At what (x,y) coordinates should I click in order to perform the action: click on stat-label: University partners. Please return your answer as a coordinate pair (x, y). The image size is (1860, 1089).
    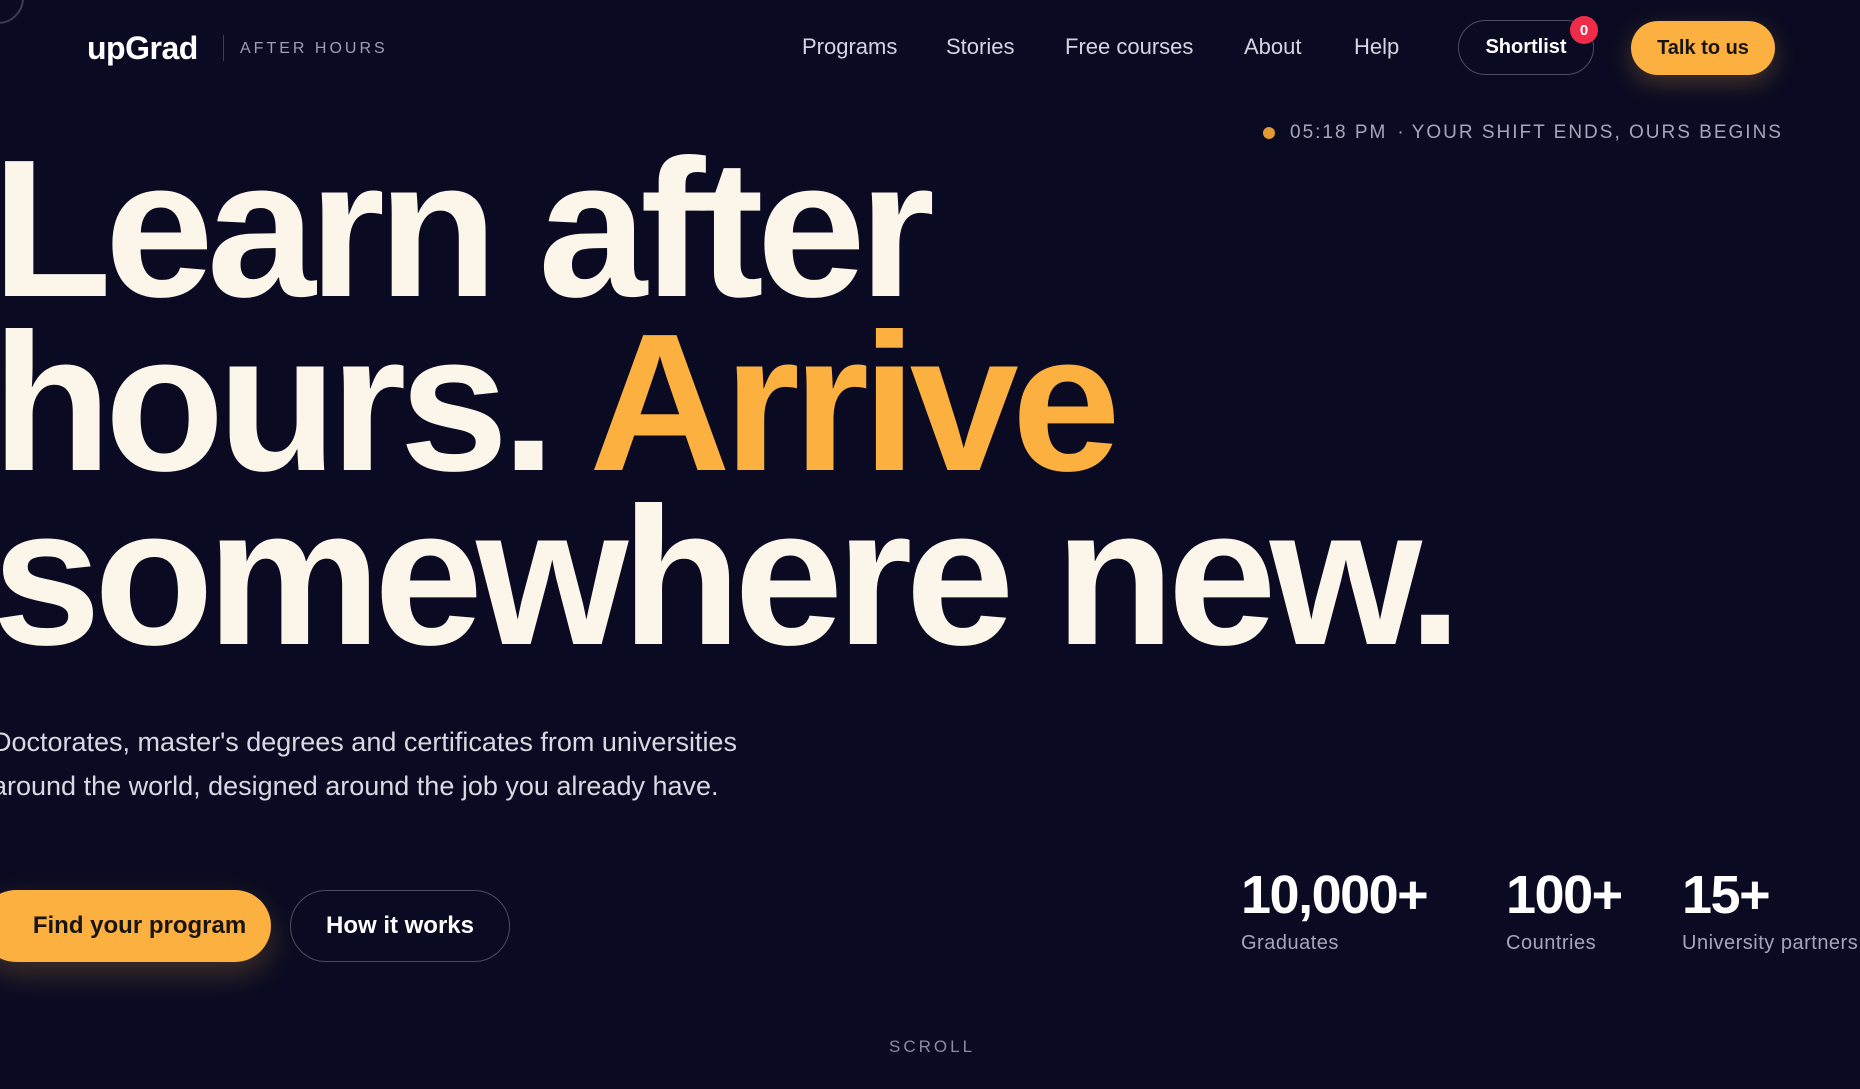
    Looking at the image, I should click on (1770, 943).